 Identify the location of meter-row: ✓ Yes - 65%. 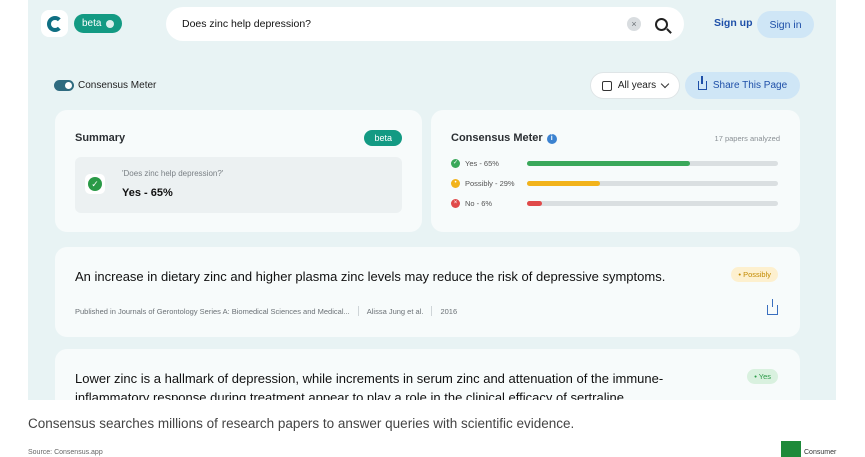
(616, 164).